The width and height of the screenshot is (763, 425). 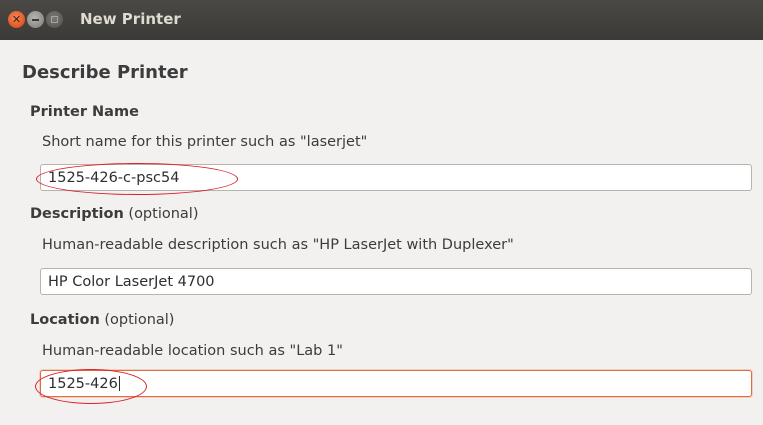 What do you see at coordinates (137, 320) in the screenshot?
I see `location-optional-text: (optional)` at bounding box center [137, 320].